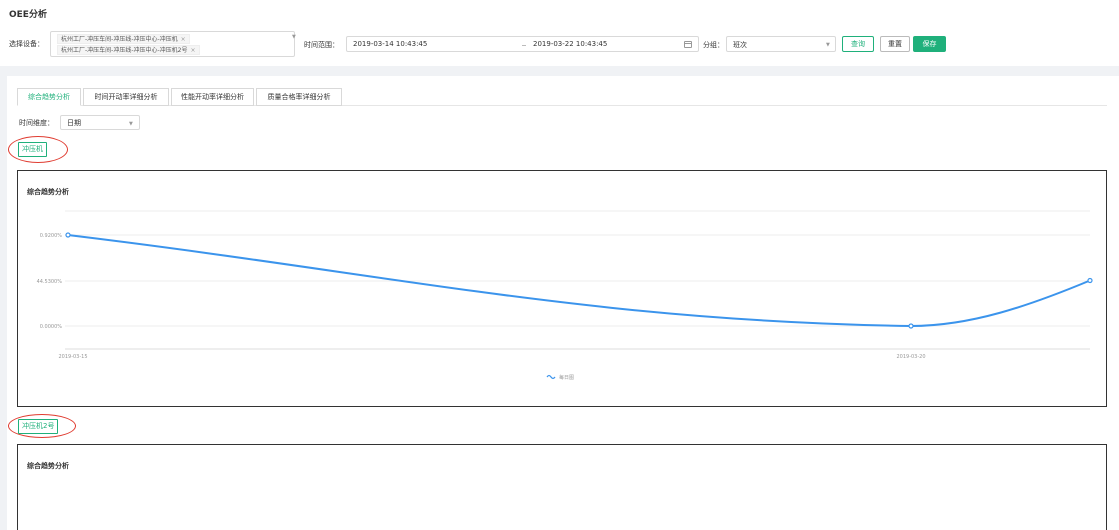 This screenshot has width=1119, height=530. What do you see at coordinates (858, 44) in the screenshot?
I see `query-button: 查询` at bounding box center [858, 44].